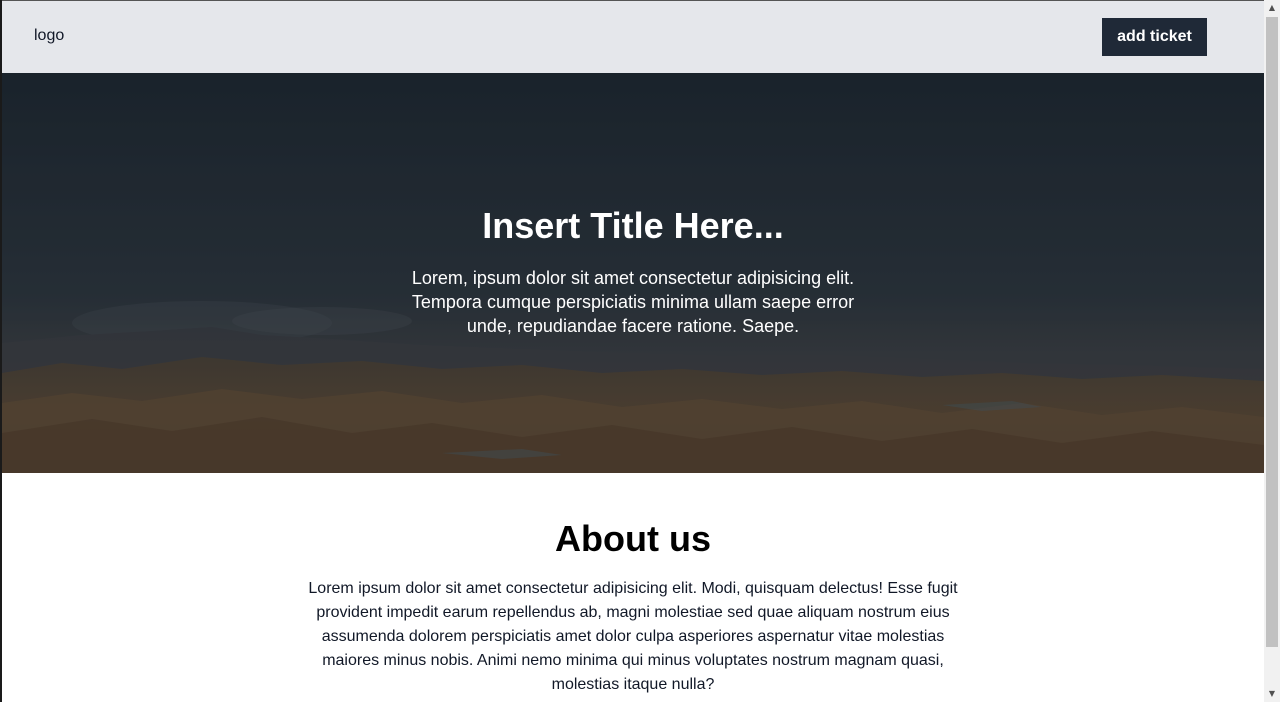  What do you see at coordinates (633, 37) in the screenshot?
I see `navbar: logo add ticket` at bounding box center [633, 37].